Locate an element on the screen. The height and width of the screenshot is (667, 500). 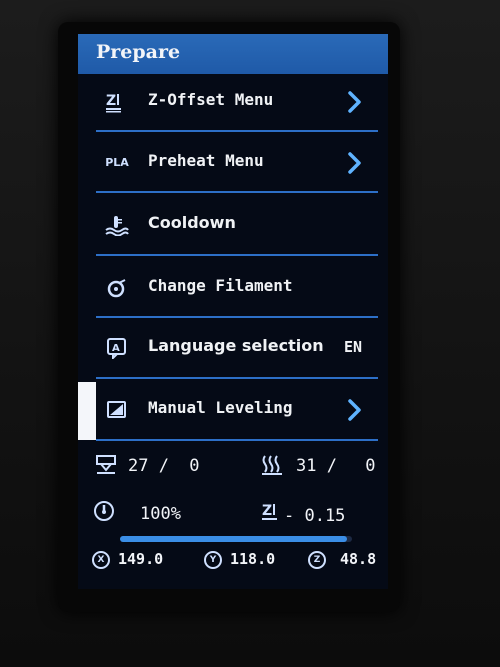
title-bar: Prepare is located at coordinates (233, 54).